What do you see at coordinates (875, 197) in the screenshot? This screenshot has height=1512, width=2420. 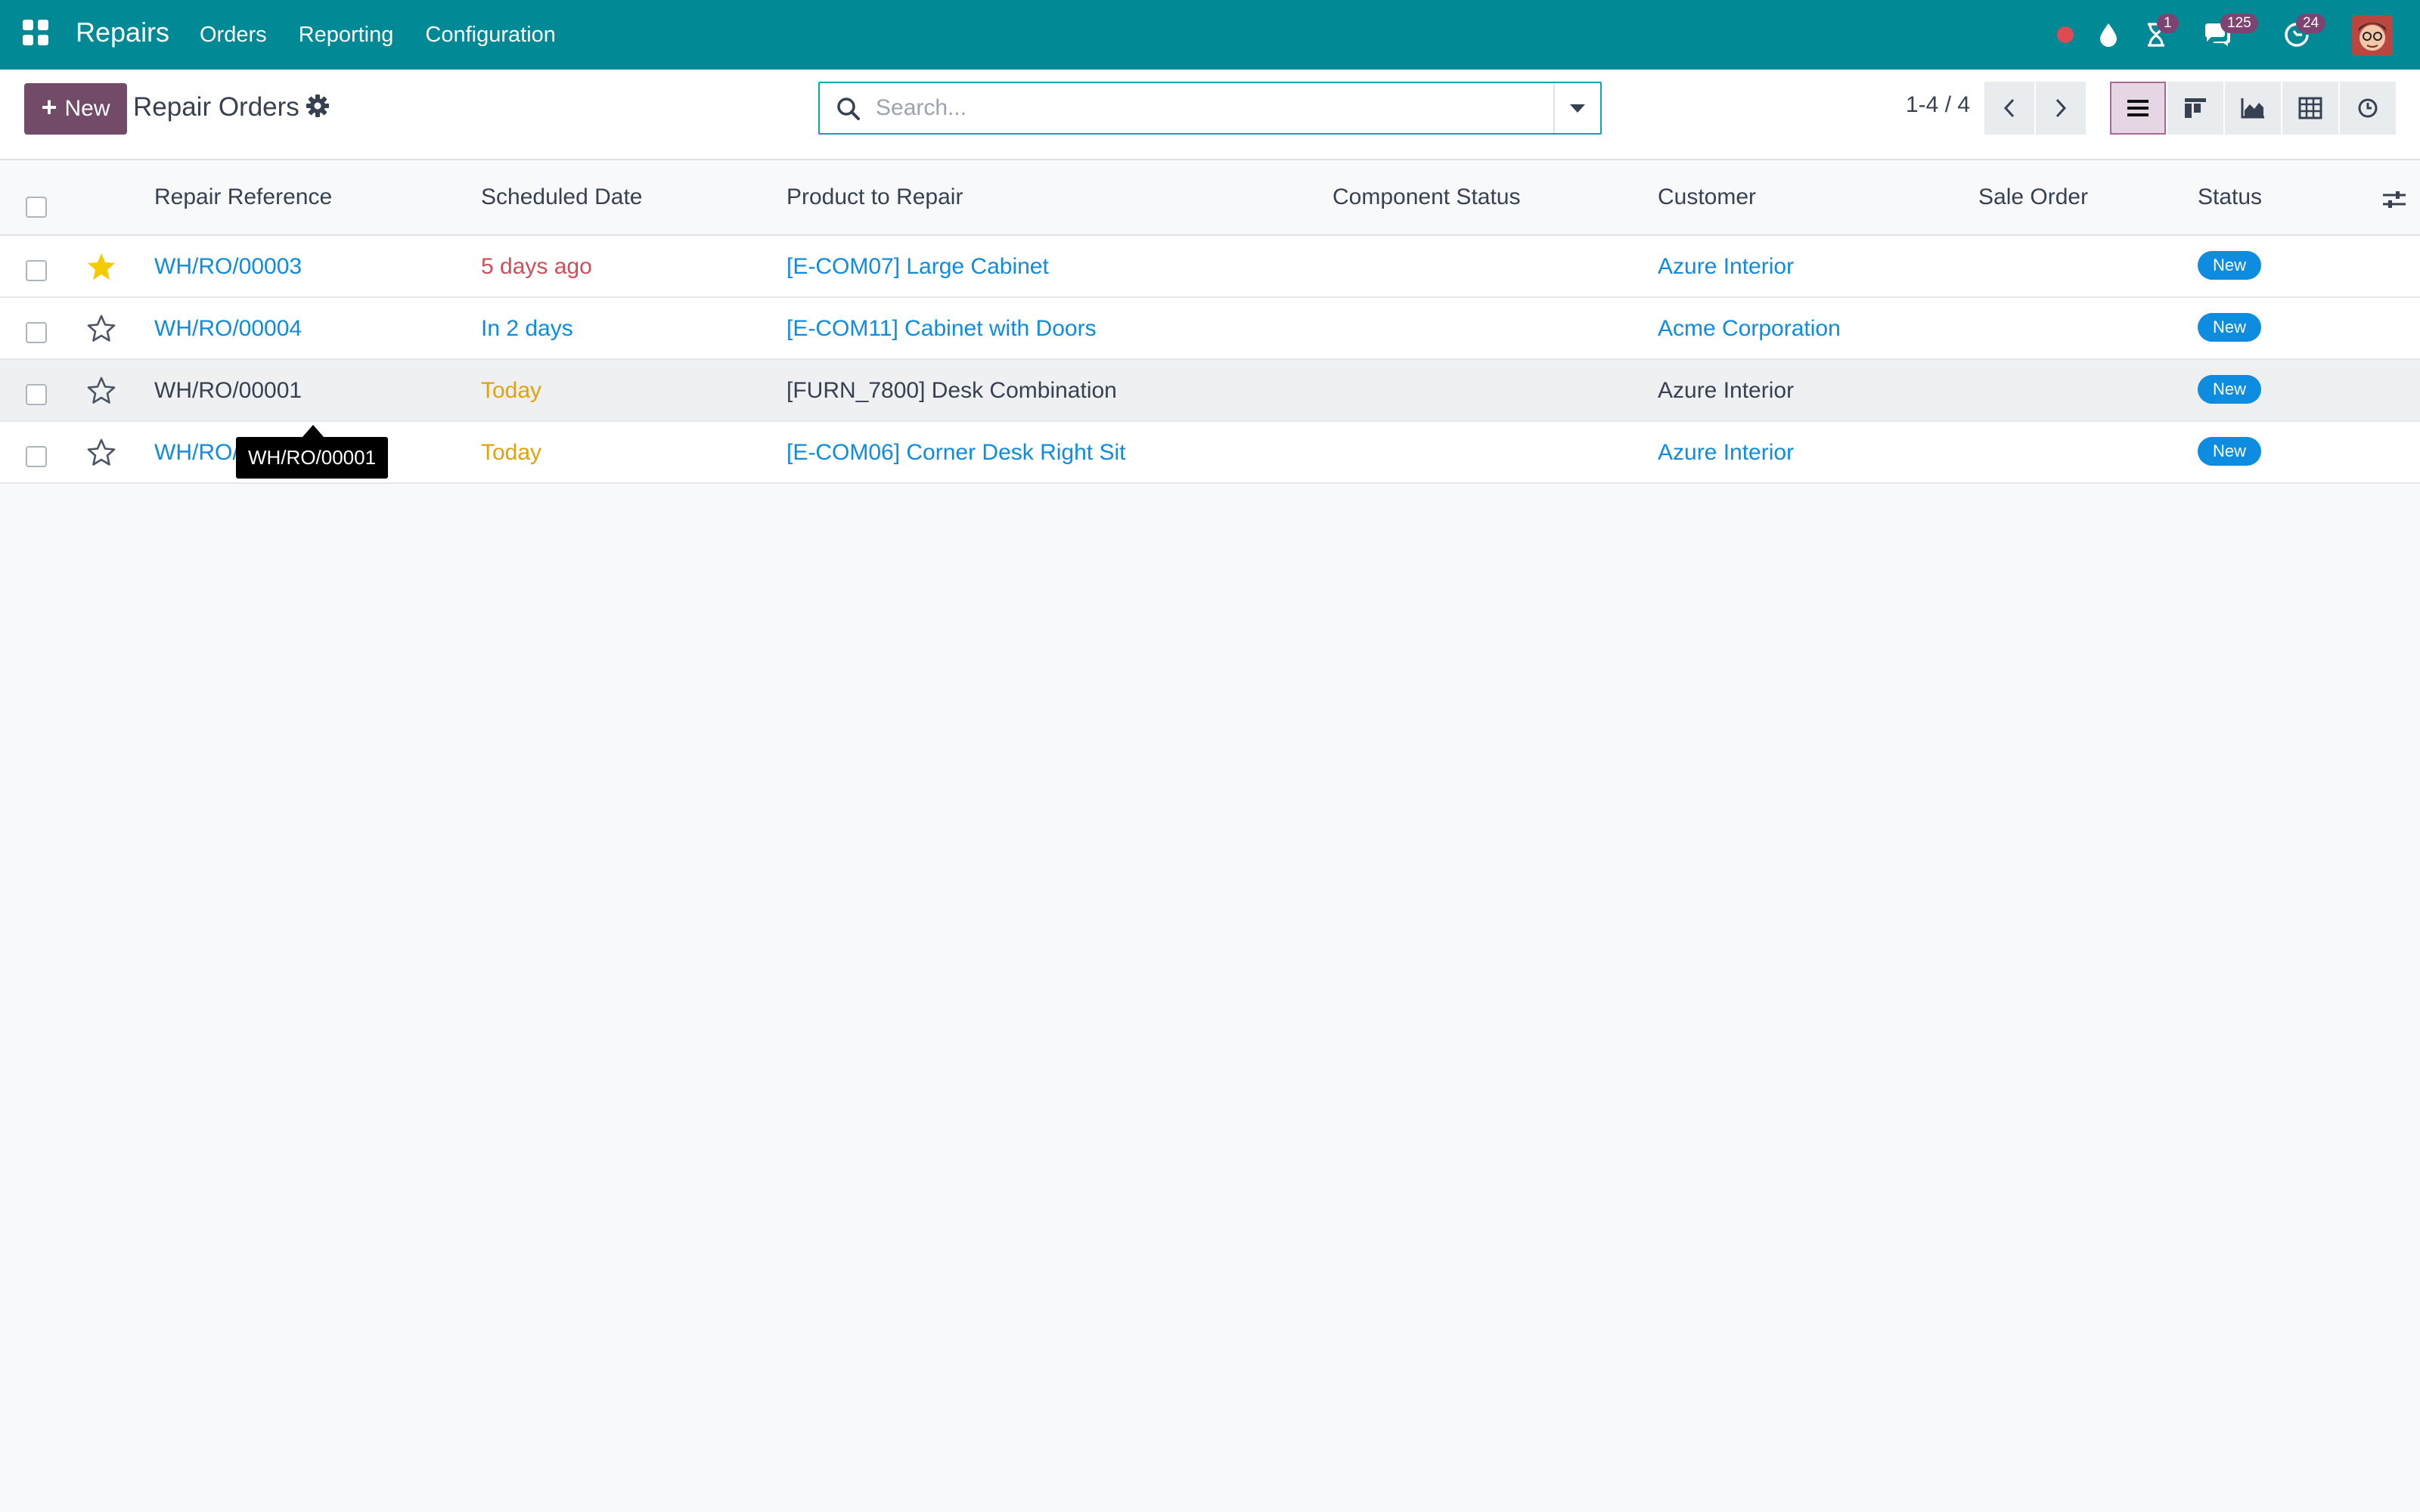 I see `column-product-to-repair: Product to Repair` at bounding box center [875, 197].